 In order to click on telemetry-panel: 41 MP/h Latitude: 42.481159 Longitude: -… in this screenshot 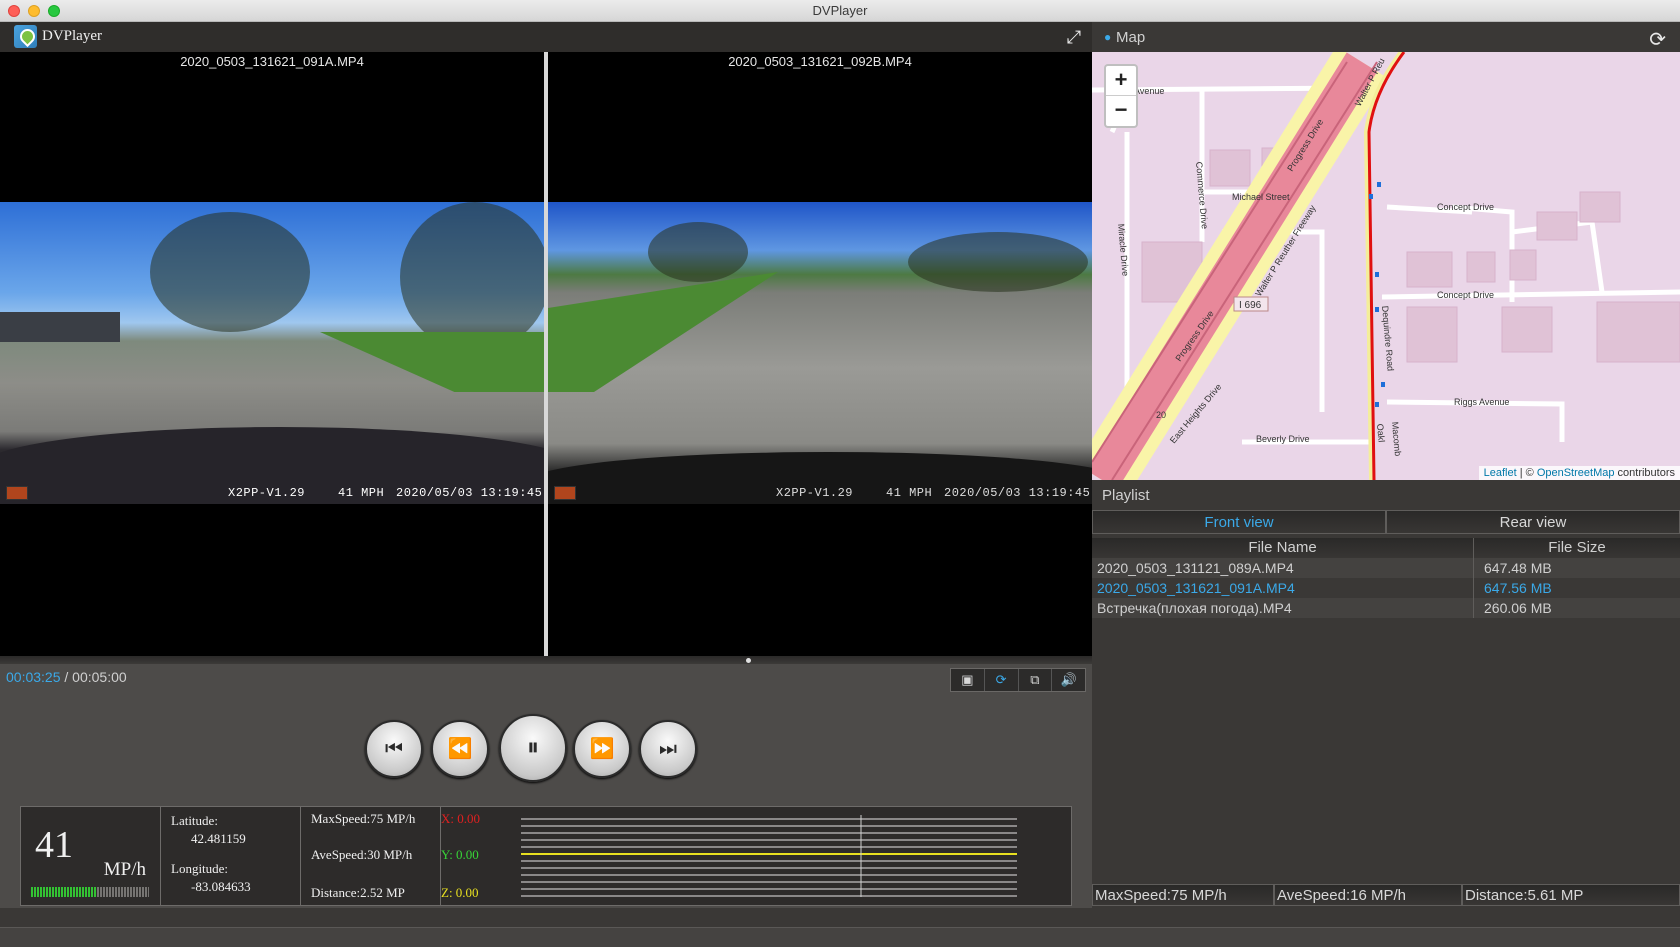, I will do `click(546, 856)`.